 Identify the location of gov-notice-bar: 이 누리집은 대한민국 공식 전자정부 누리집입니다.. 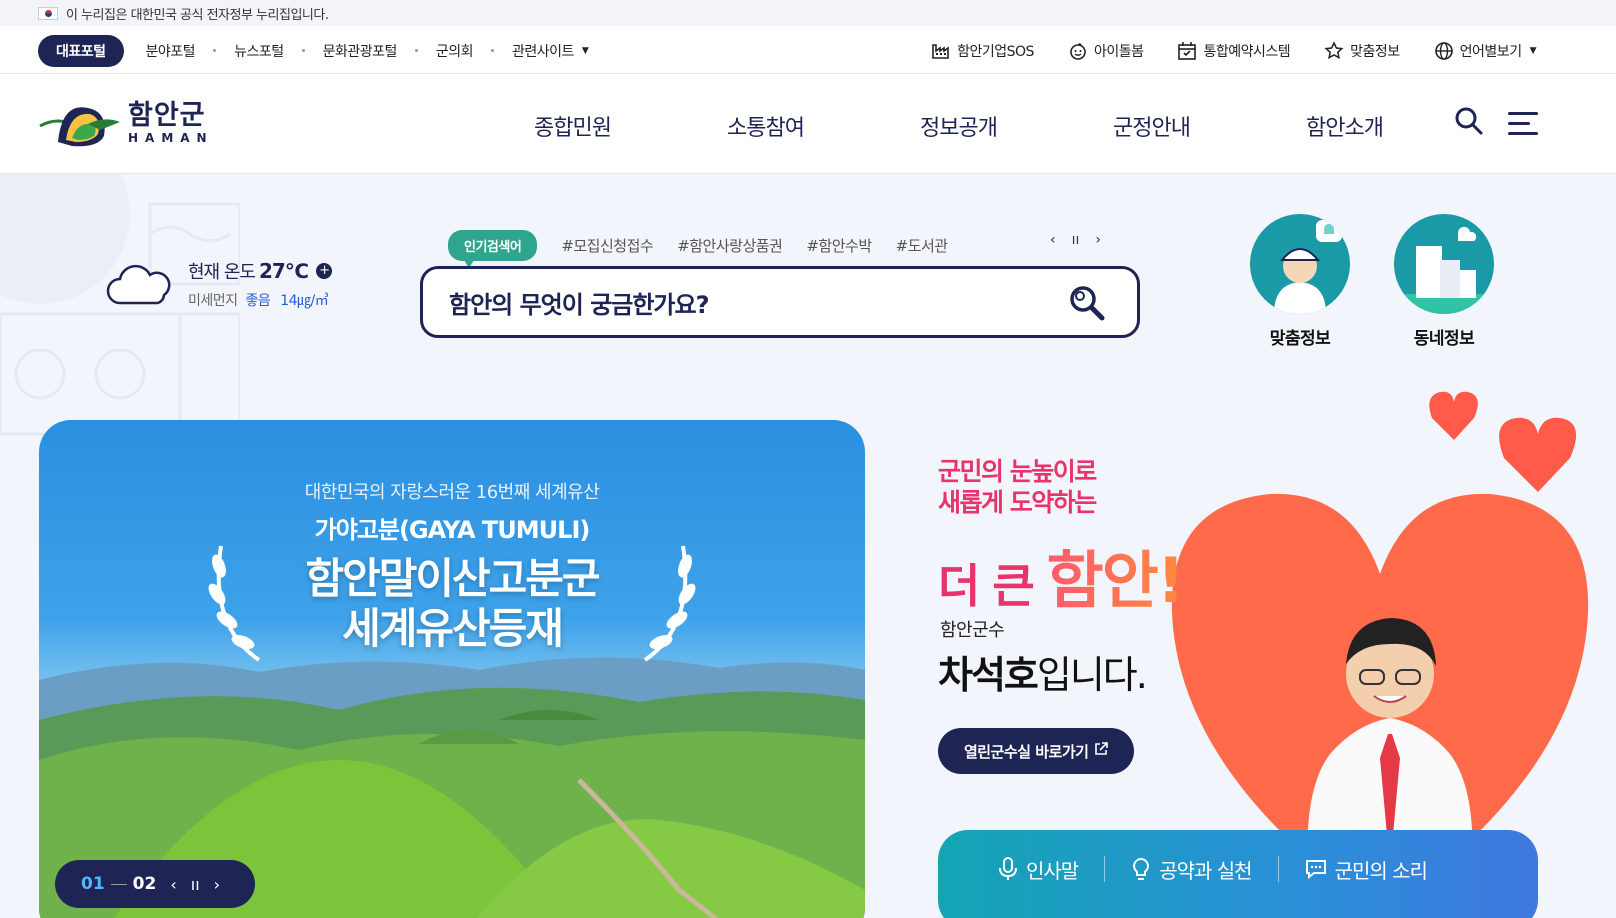
(808, 13).